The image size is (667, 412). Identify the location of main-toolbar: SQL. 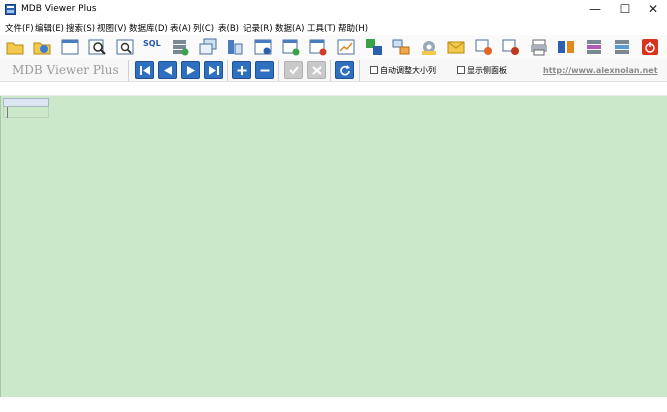
(333, 47).